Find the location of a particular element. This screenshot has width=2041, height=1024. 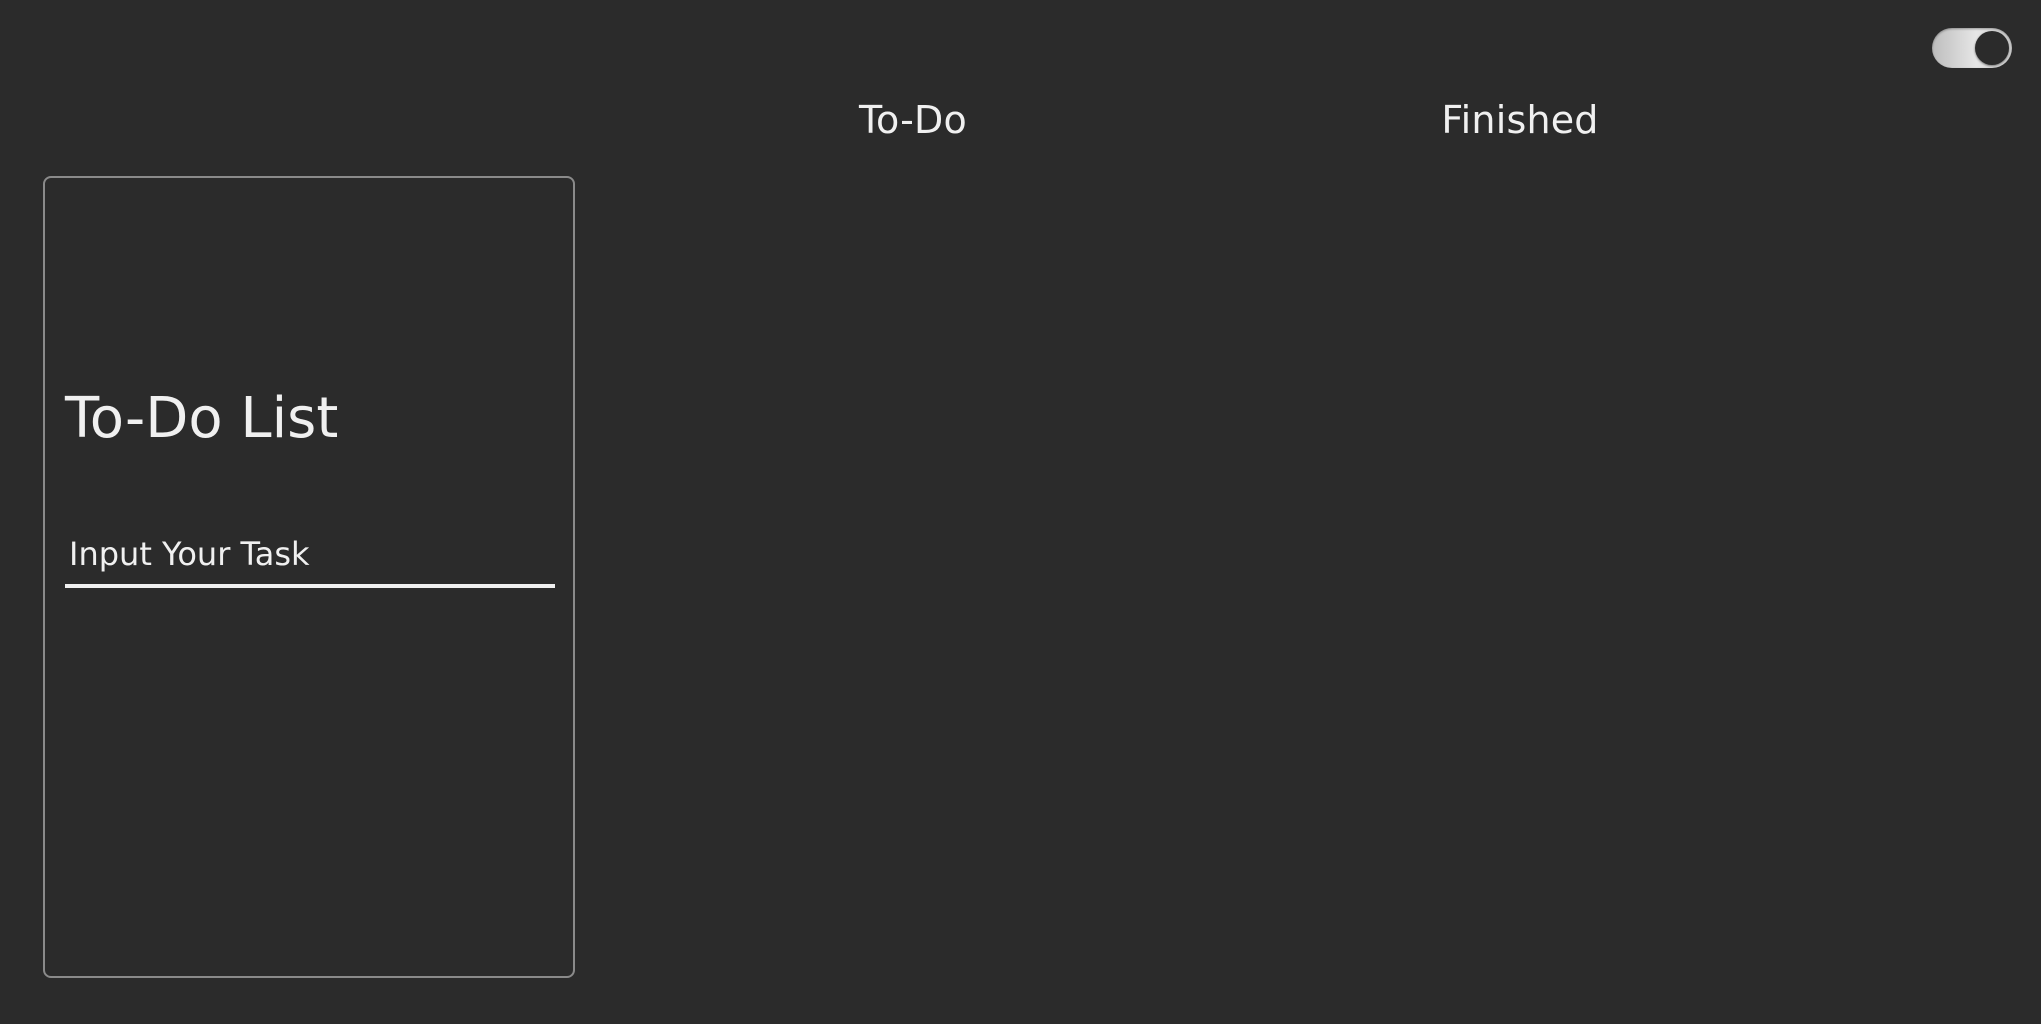

toggle-knob is located at coordinates (1992, 48).